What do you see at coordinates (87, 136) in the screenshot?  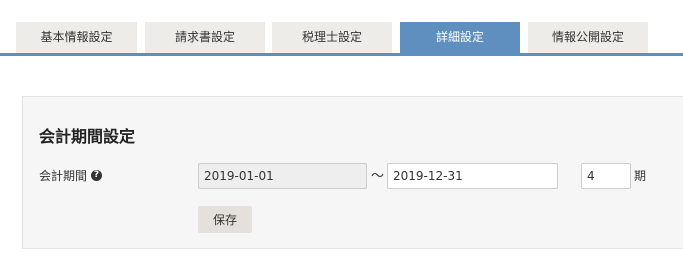 I see `section-title: 会計期間設定` at bounding box center [87, 136].